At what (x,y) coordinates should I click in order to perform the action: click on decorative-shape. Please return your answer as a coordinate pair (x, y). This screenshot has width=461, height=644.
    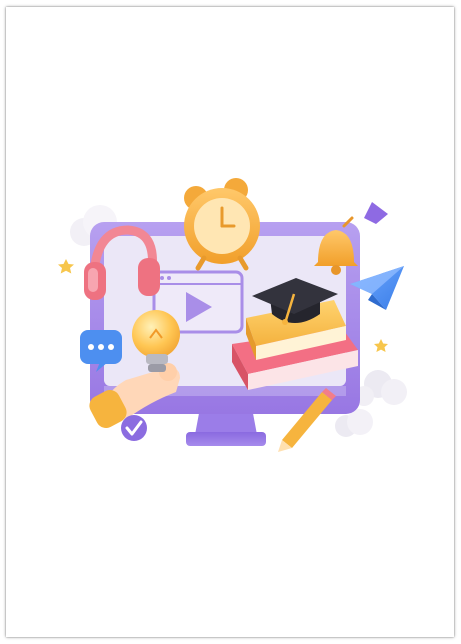
    Looking at the image, I should click on (376, 213).